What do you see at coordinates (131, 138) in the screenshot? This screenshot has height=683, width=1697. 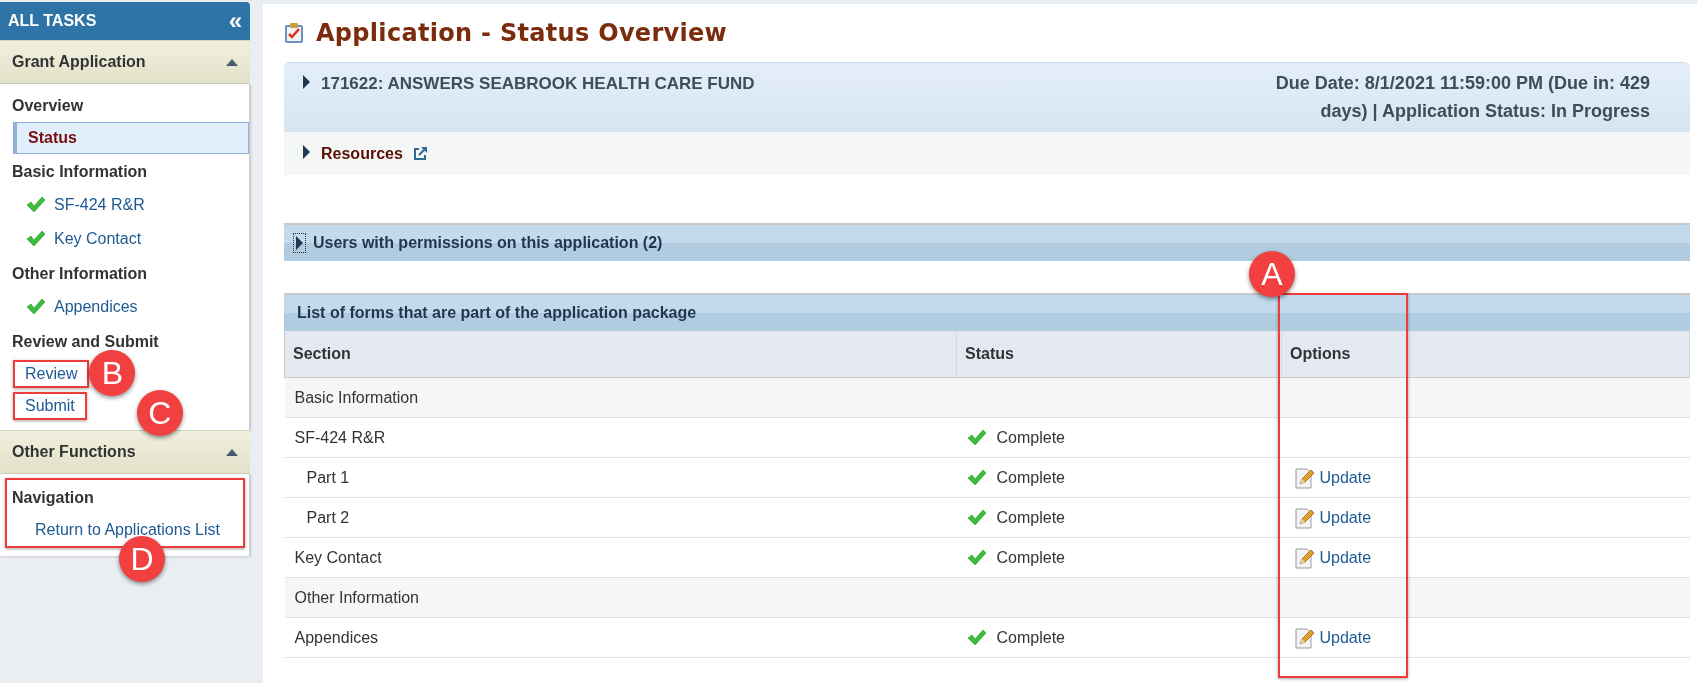 I see `nav-item: Status` at bounding box center [131, 138].